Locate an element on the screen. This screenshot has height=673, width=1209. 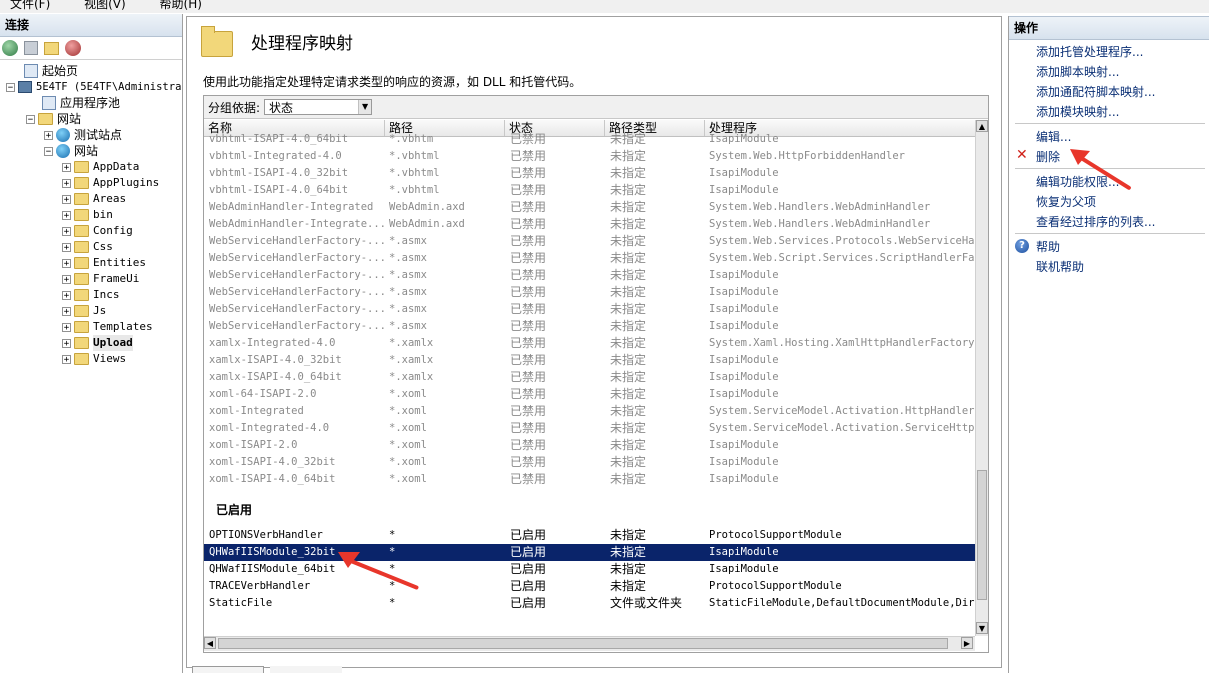
tree-item-sites: − 网站 is located at coordinates (53, 119).